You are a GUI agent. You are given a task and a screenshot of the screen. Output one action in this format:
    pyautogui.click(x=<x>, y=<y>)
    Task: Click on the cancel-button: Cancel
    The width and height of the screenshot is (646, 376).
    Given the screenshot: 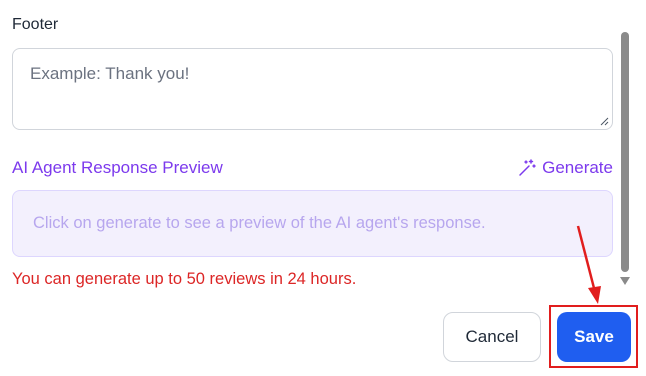 What is the action you would take?
    pyautogui.click(x=492, y=337)
    